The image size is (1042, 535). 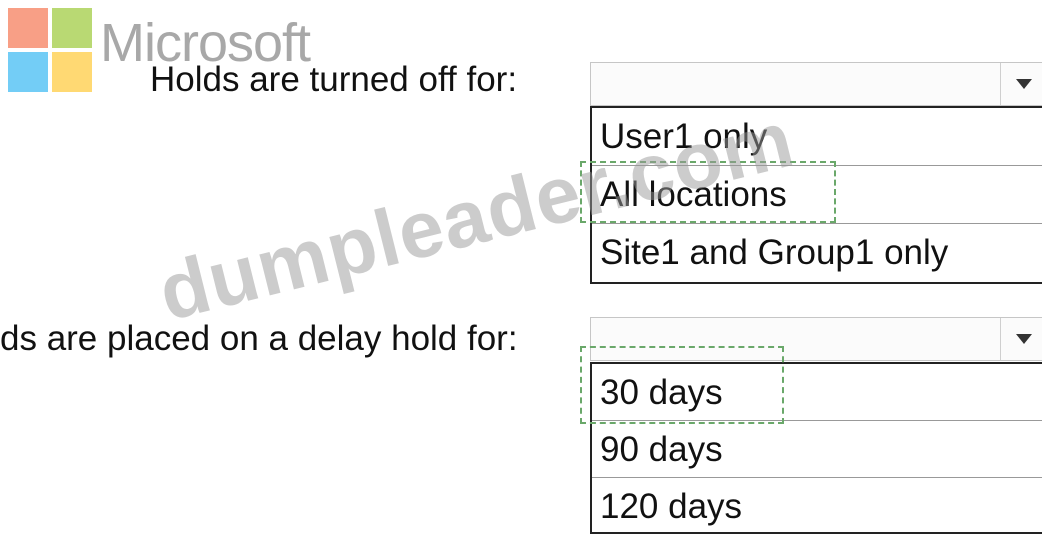 I want to click on question-2-dropdown, so click(x=816, y=339).